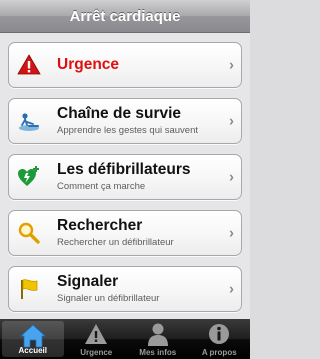 The image size is (320, 359). I want to click on menu-item-subtitle: Apprendre les gestes qui sauvent, so click(128, 130).